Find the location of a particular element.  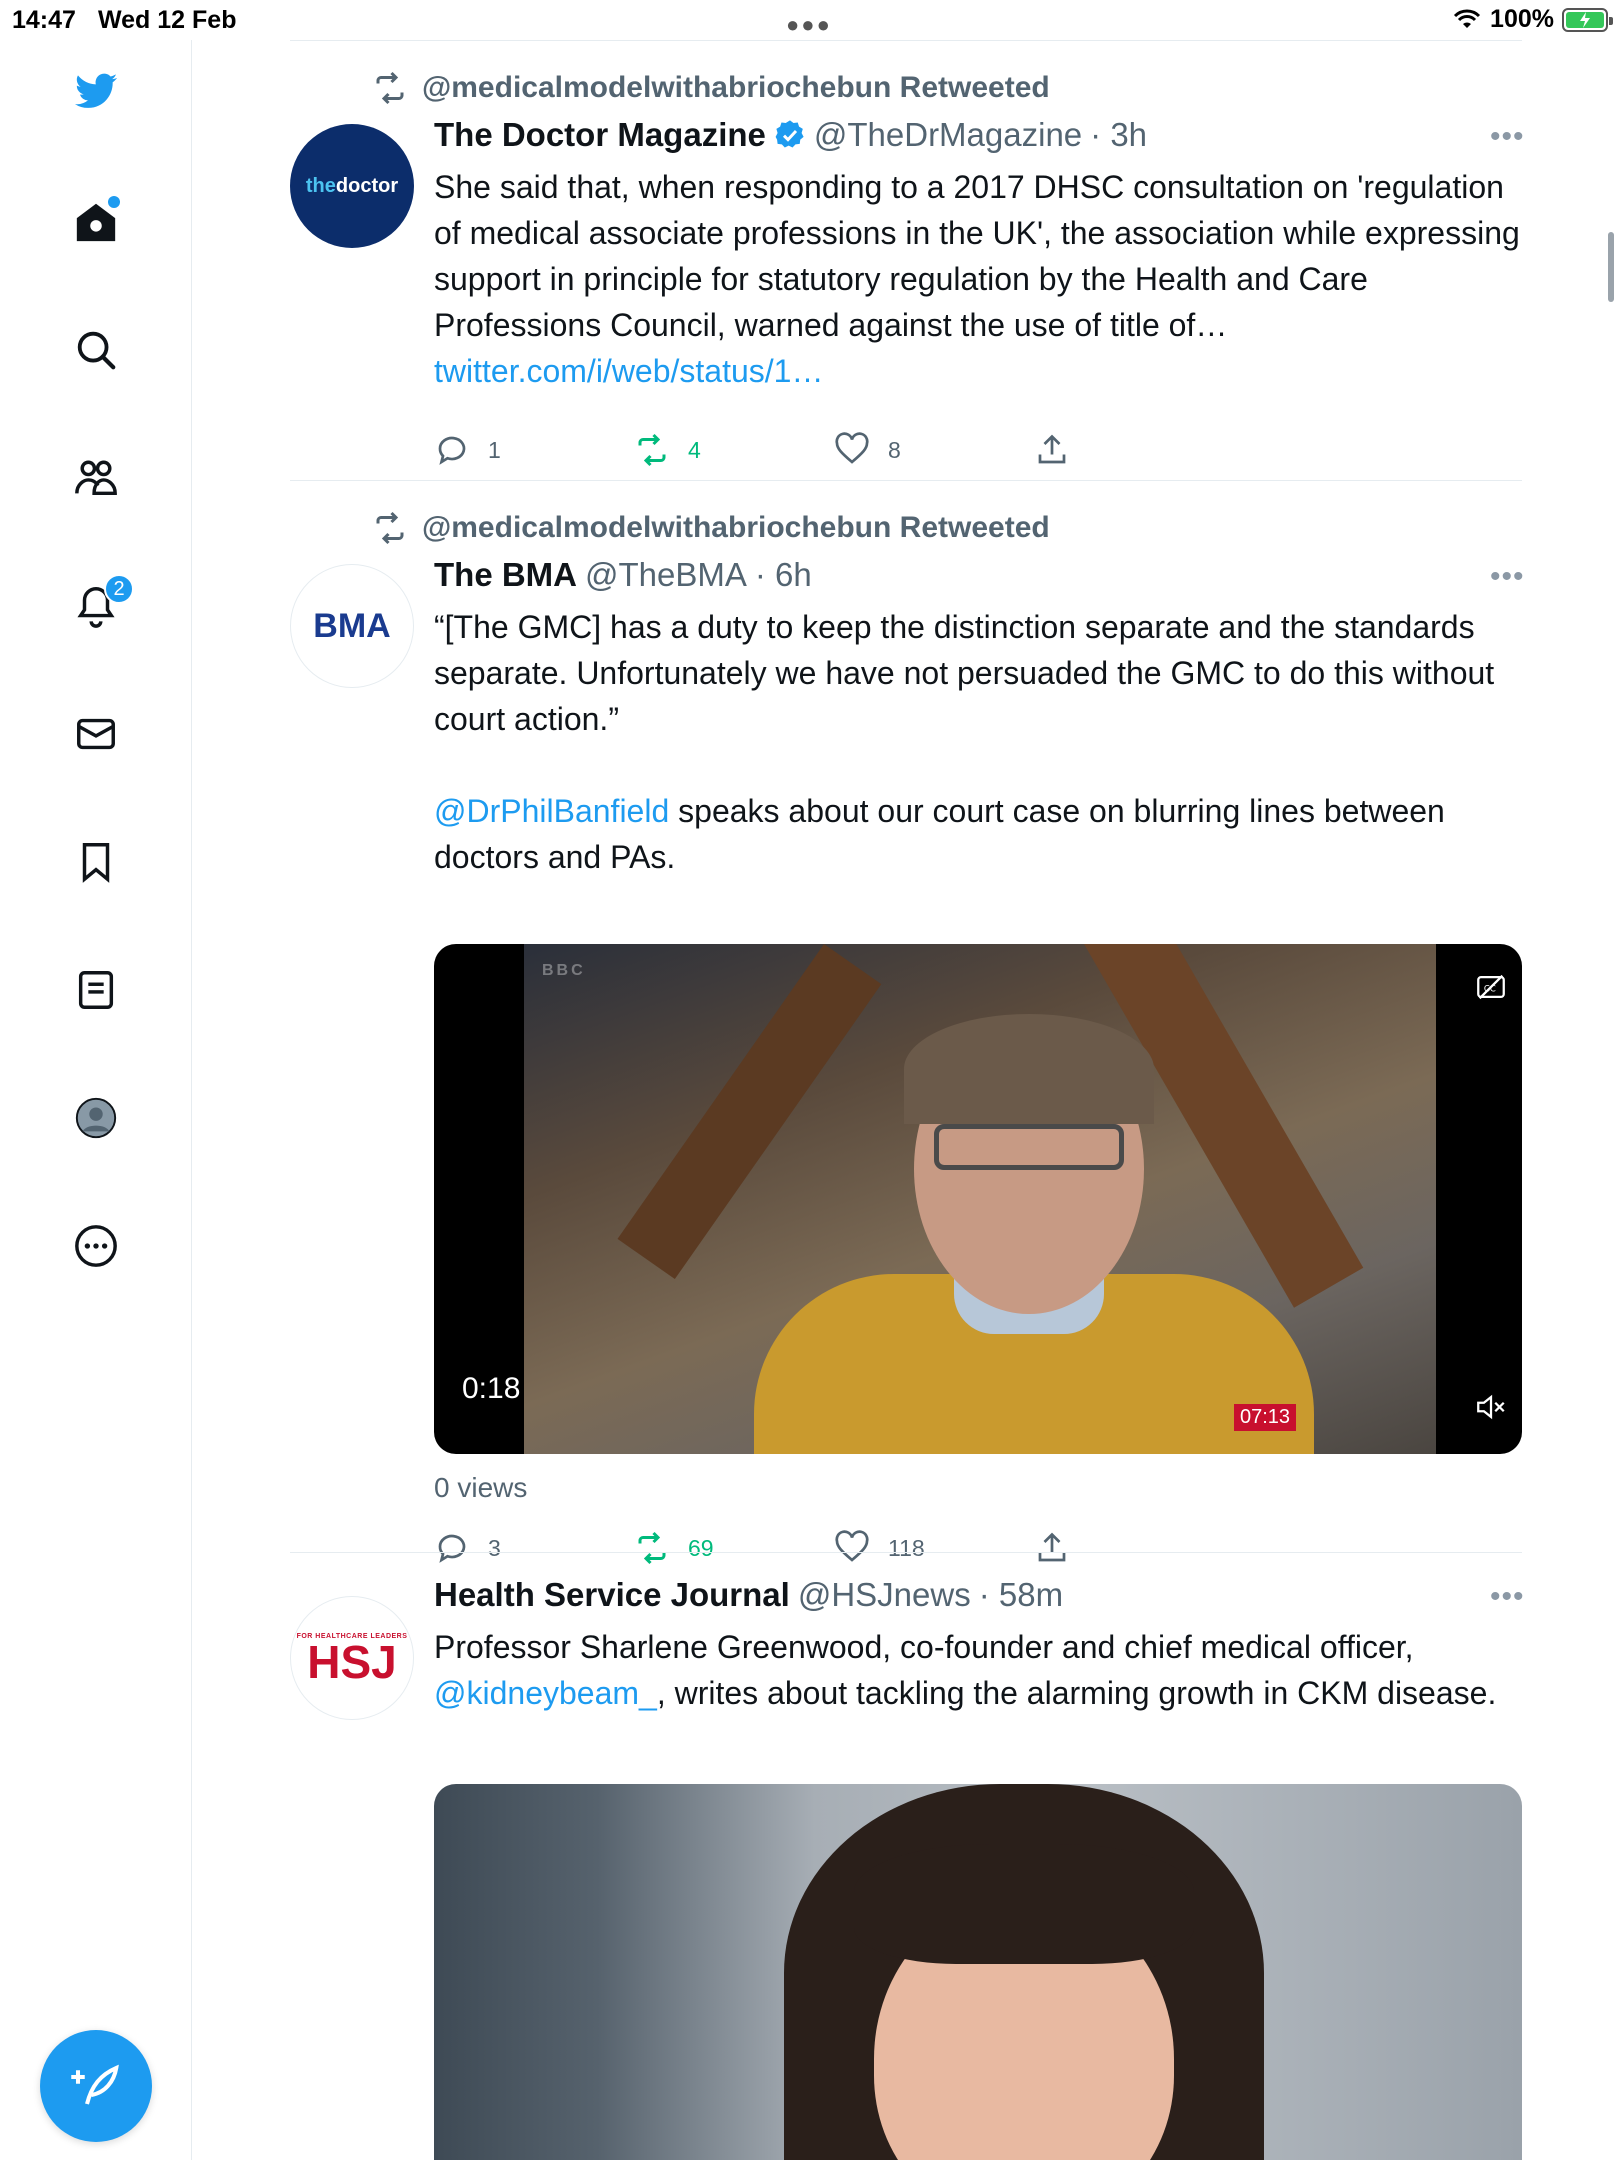

captions-icon: CC is located at coordinates (1491, 987).